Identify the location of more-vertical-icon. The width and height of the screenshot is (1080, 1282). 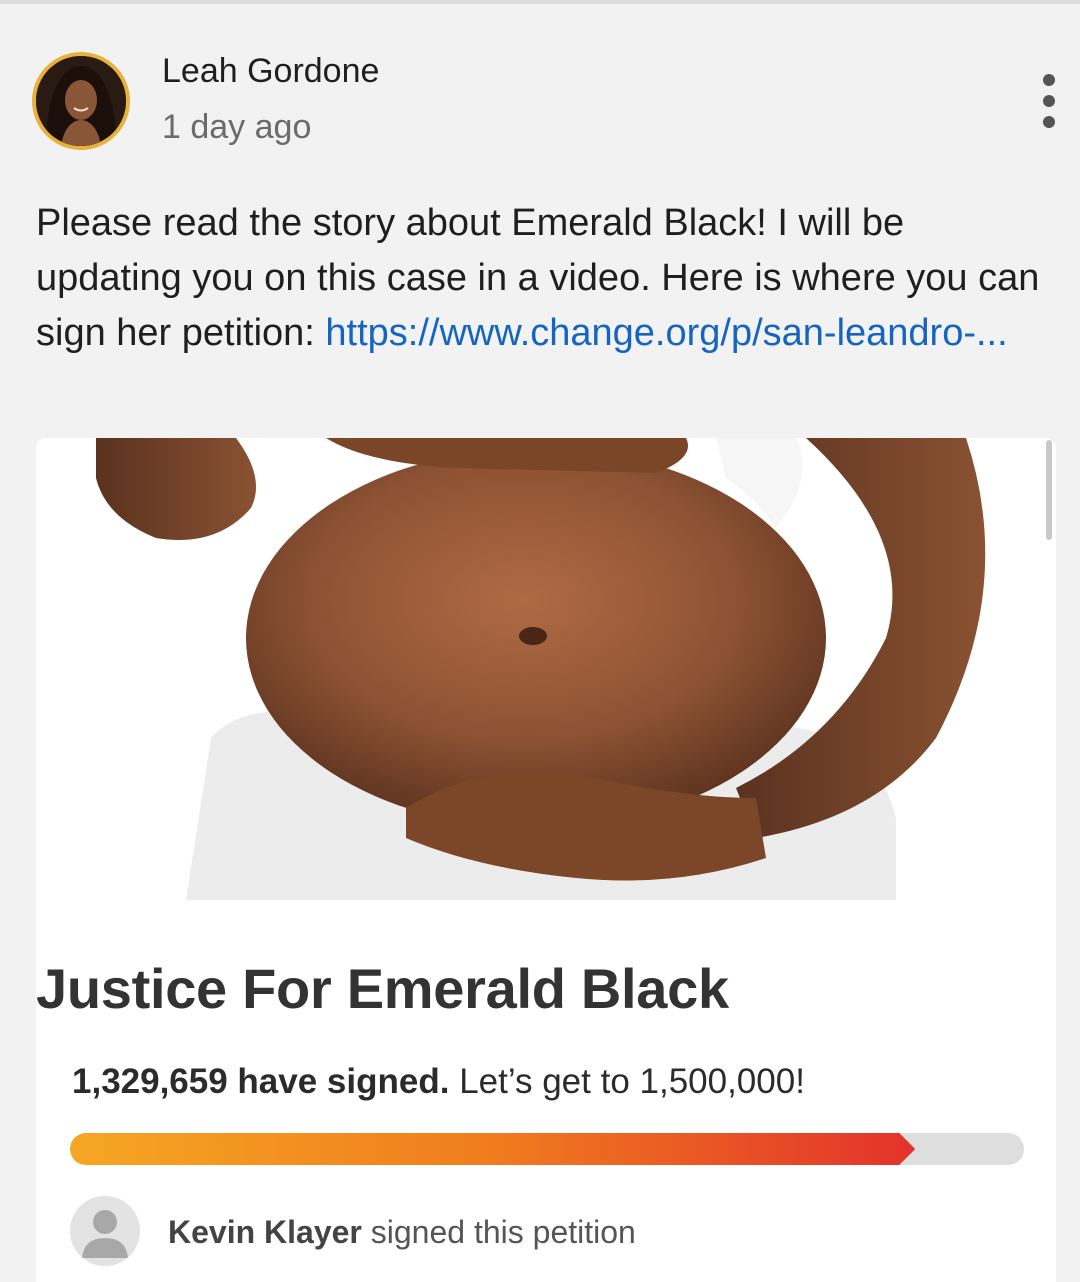
(1049, 101).